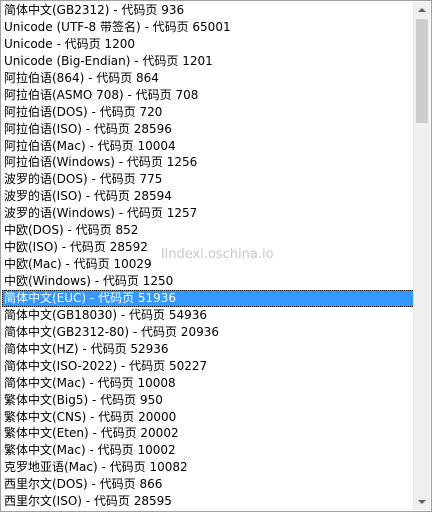  What do you see at coordinates (208, 349) in the screenshot?
I see `list-item: 简体中文(HZ) - 代码页 52936` at bounding box center [208, 349].